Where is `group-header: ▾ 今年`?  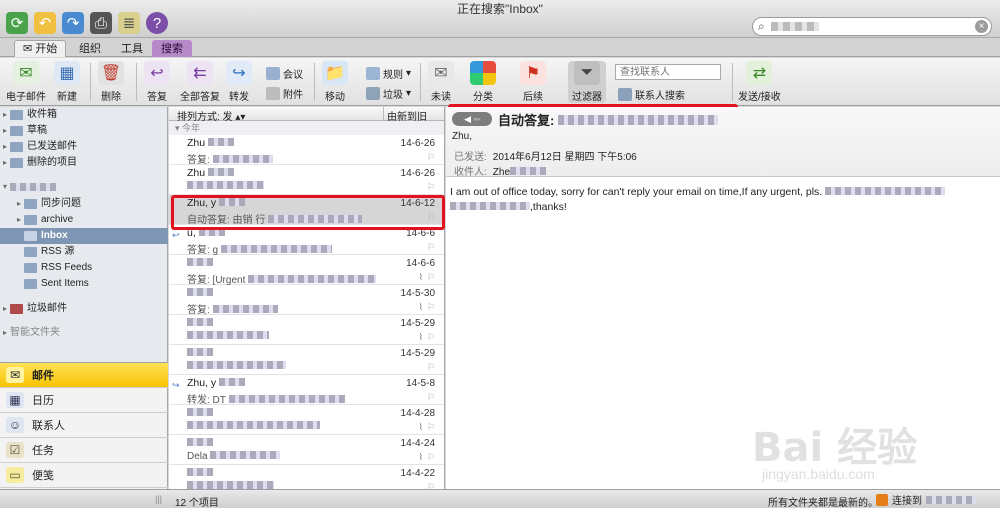
group-header: ▾ 今年 is located at coordinates (306, 128).